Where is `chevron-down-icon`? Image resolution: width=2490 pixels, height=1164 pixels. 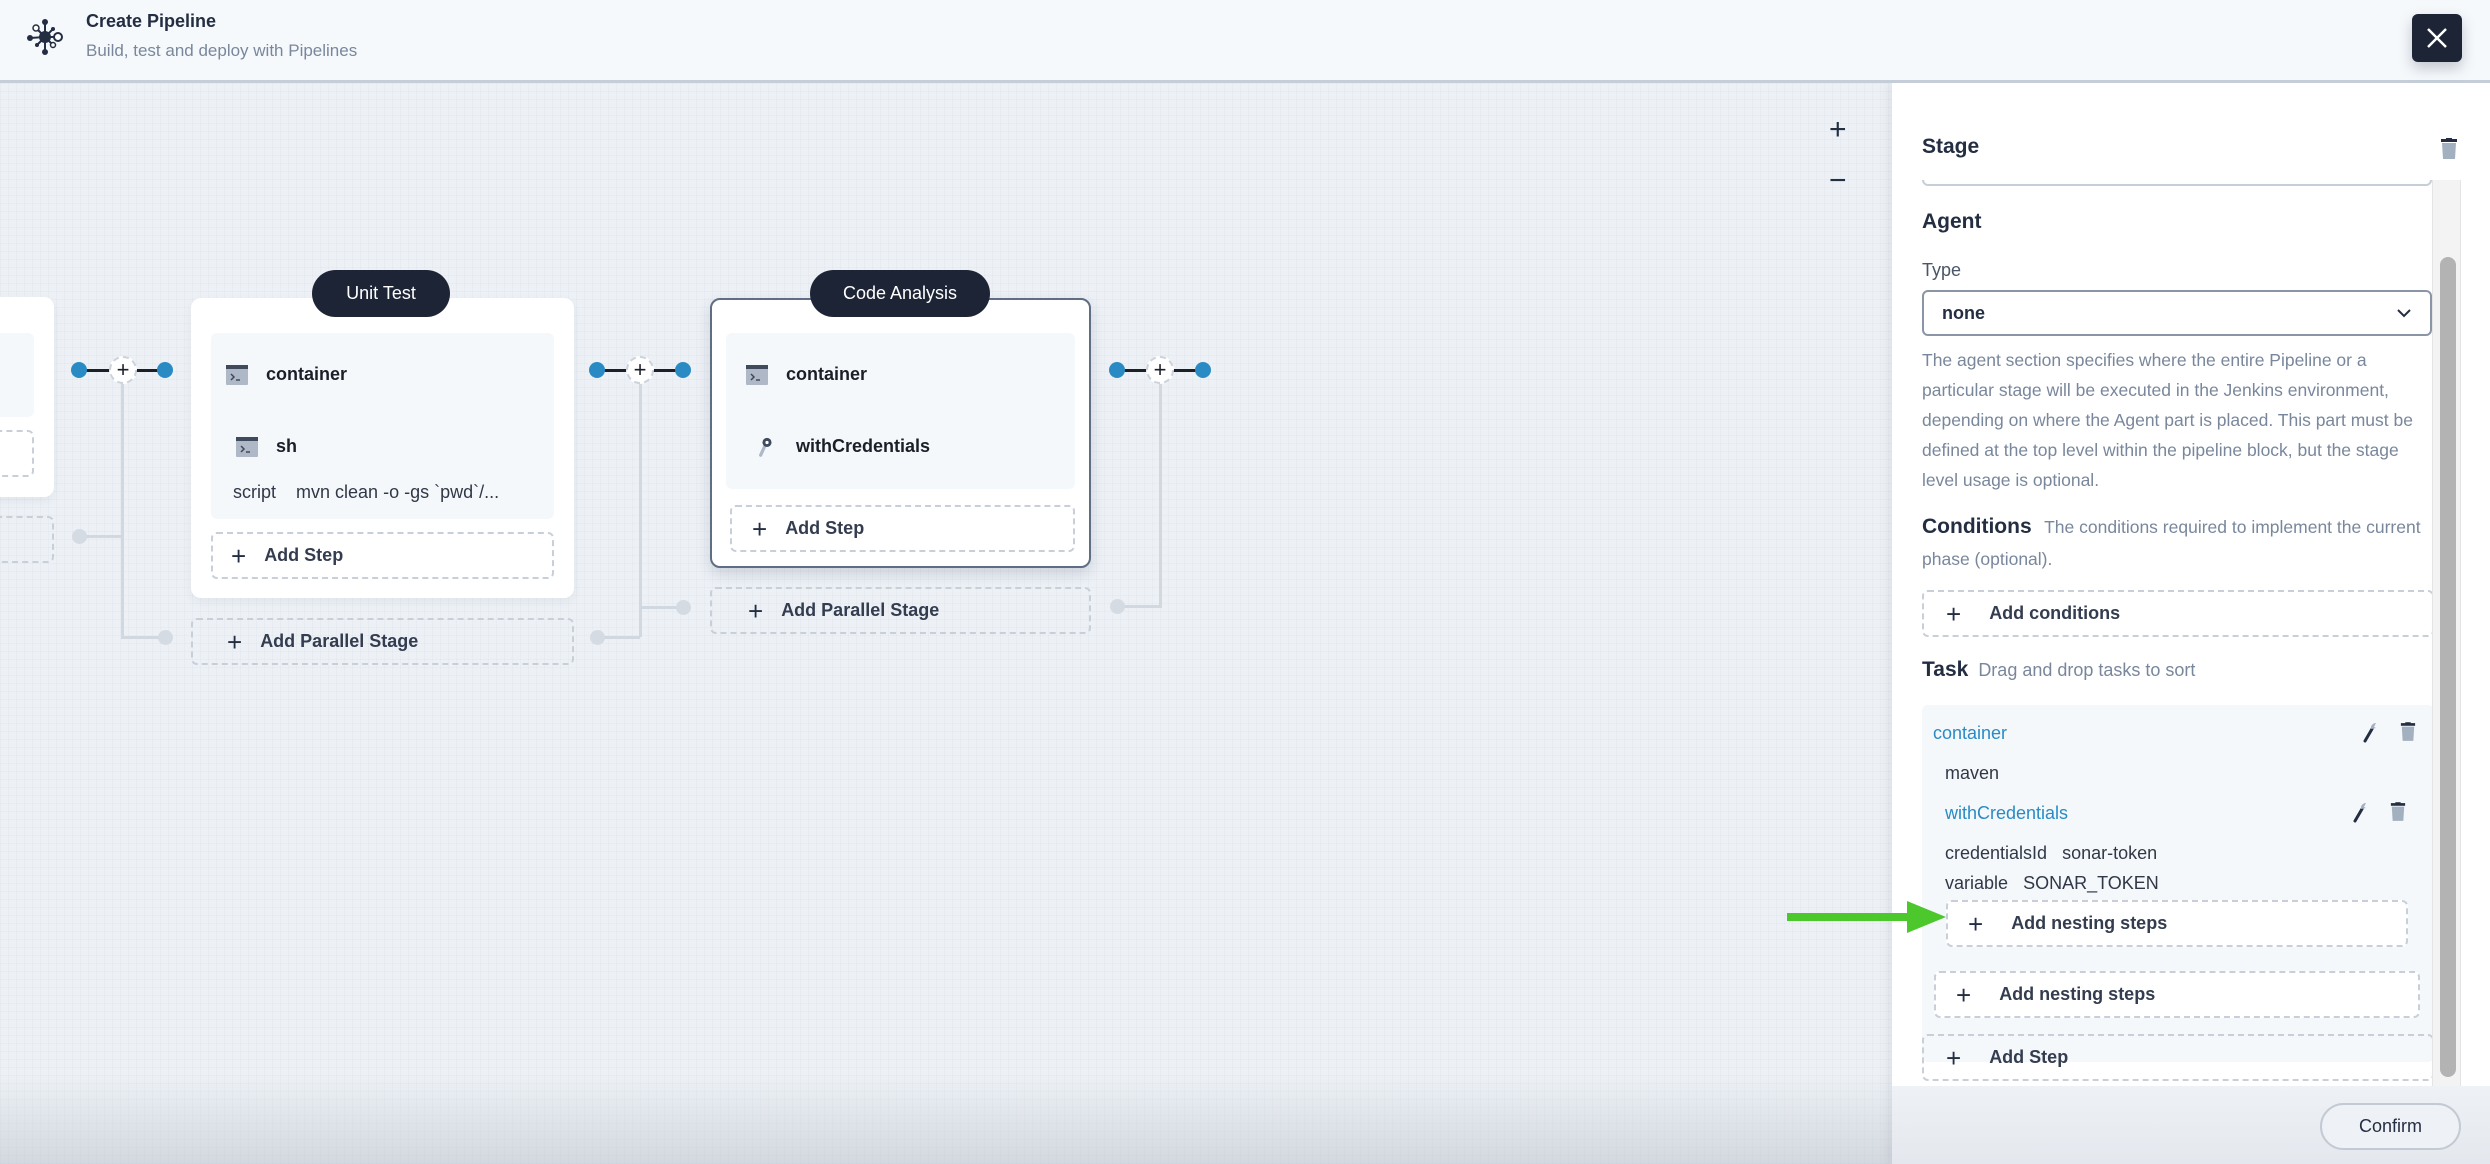 chevron-down-icon is located at coordinates (2404, 313).